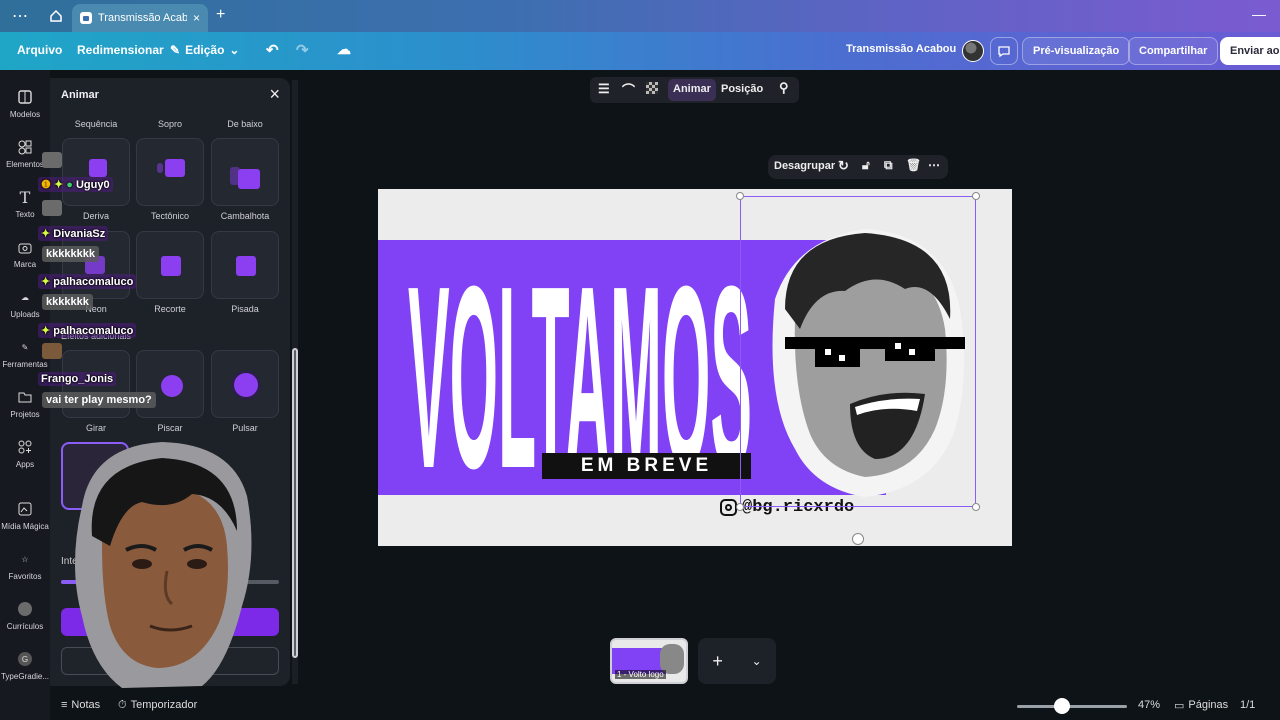  I want to click on rail-label: Elementos, so click(25, 164).